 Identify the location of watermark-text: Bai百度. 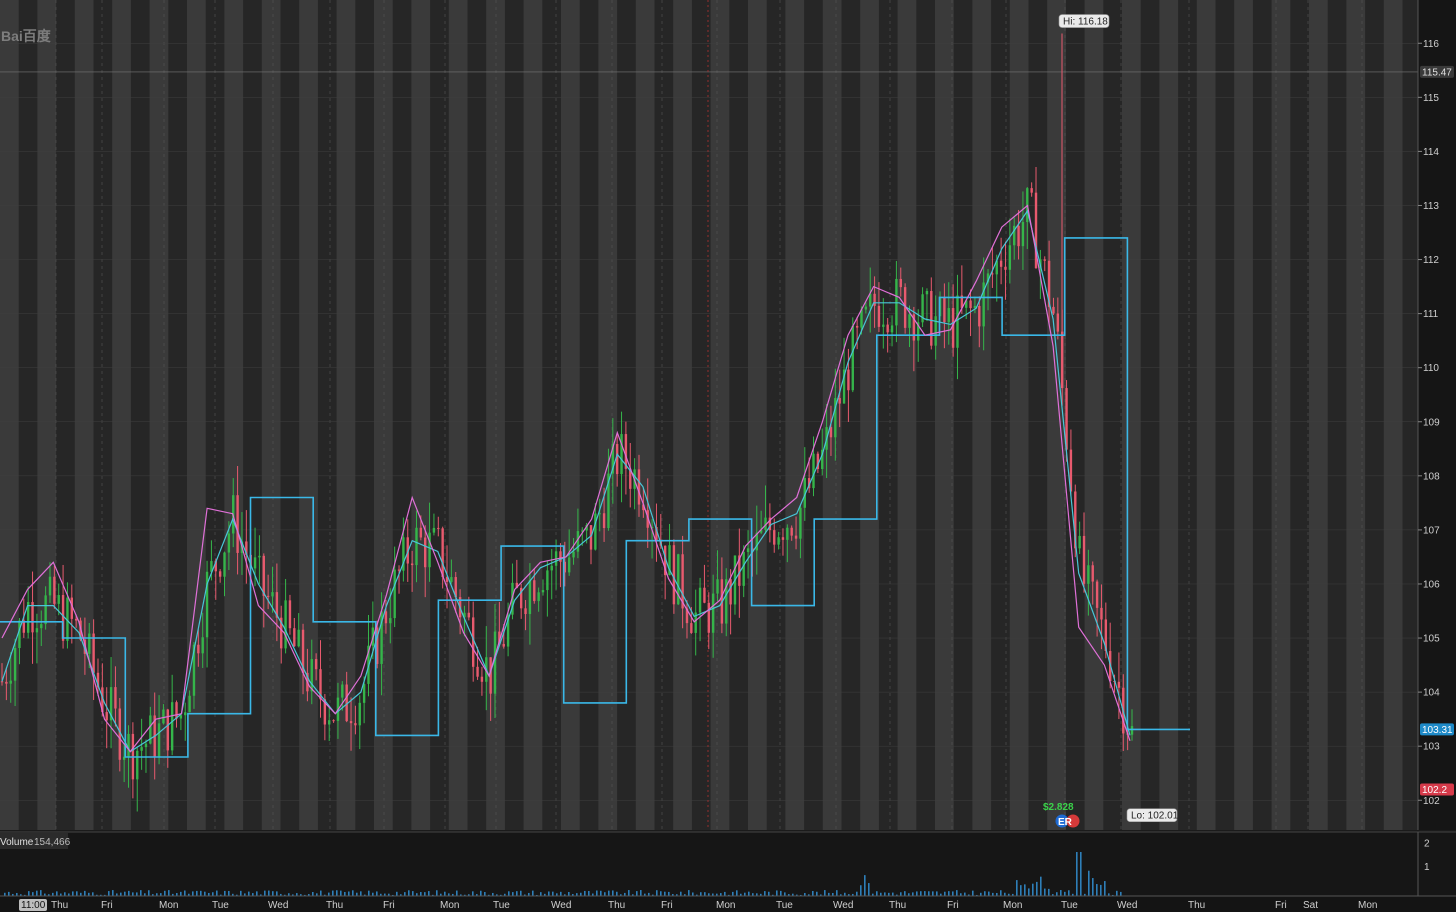
(26, 36).